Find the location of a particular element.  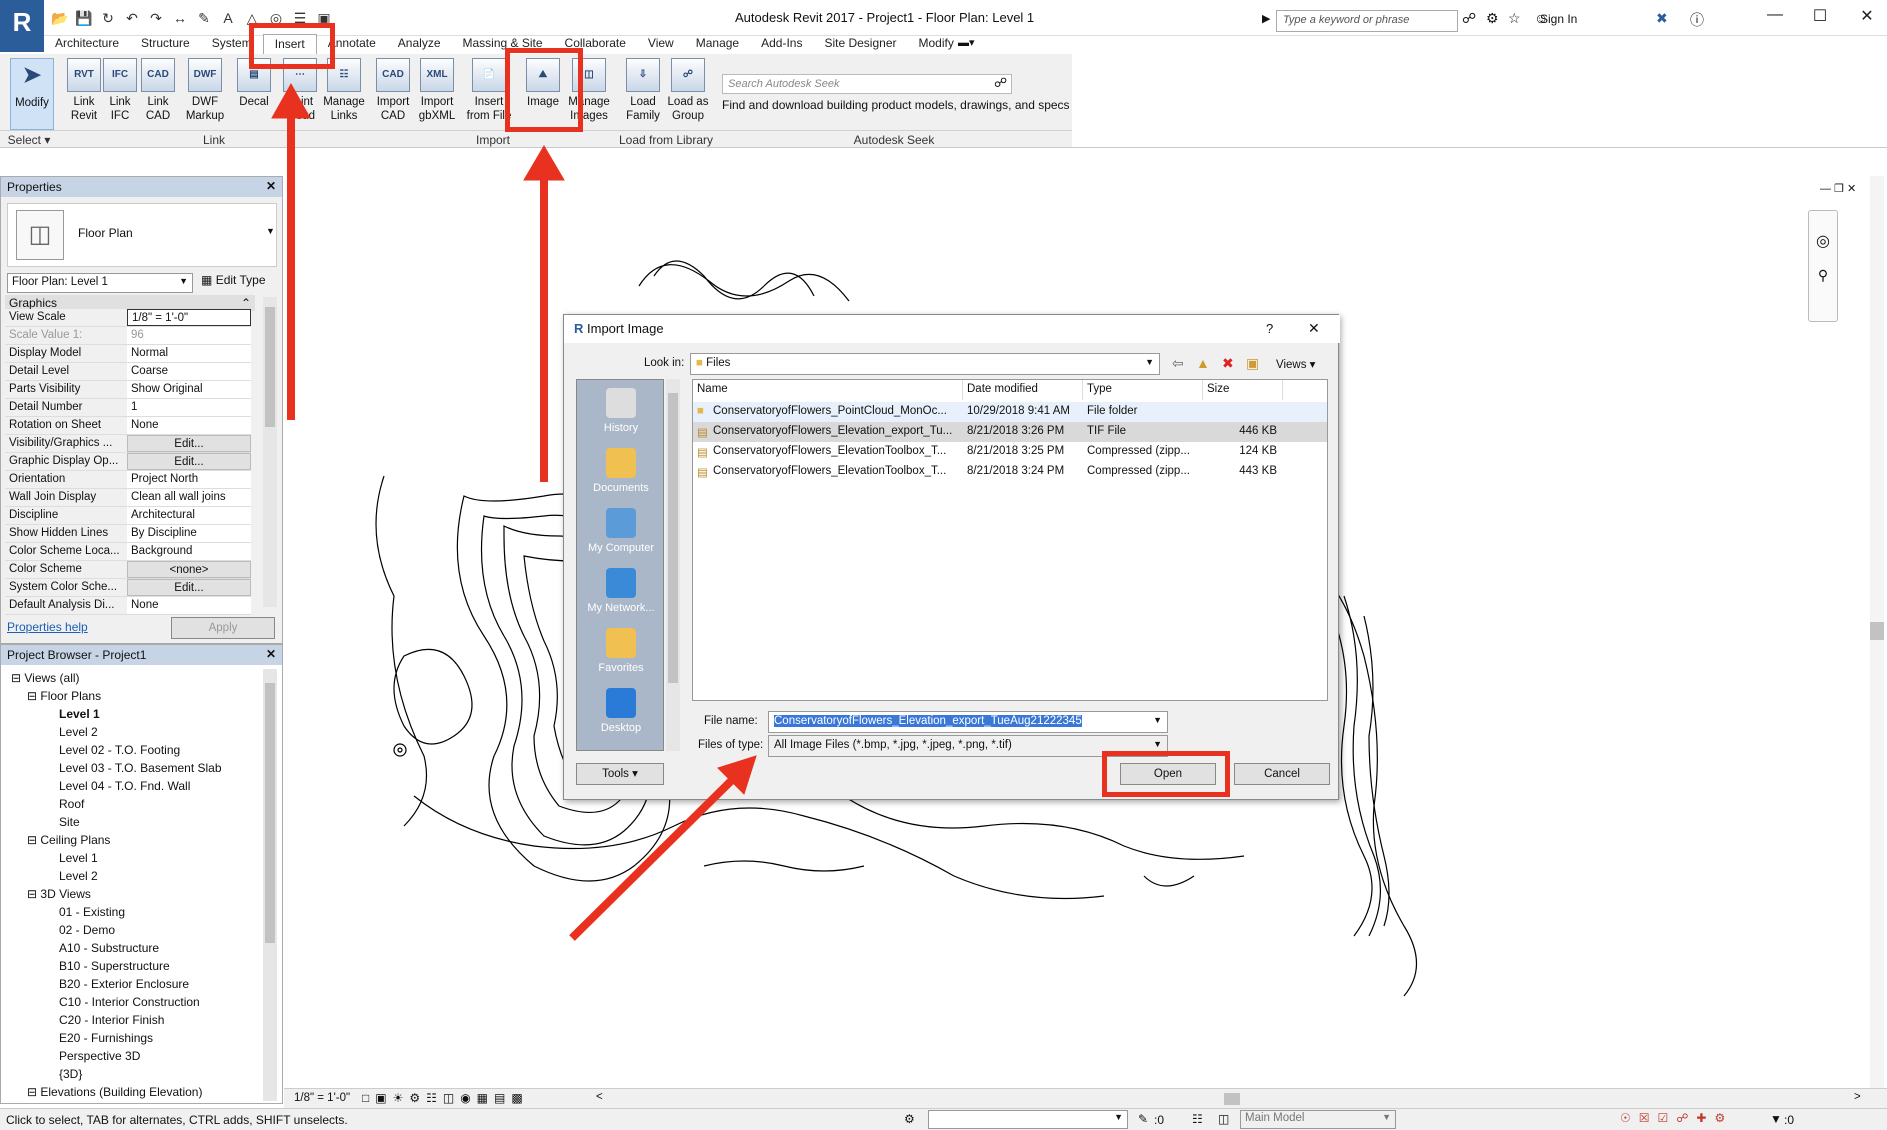

maximize-button: ☐ is located at coordinates (1820, 16).